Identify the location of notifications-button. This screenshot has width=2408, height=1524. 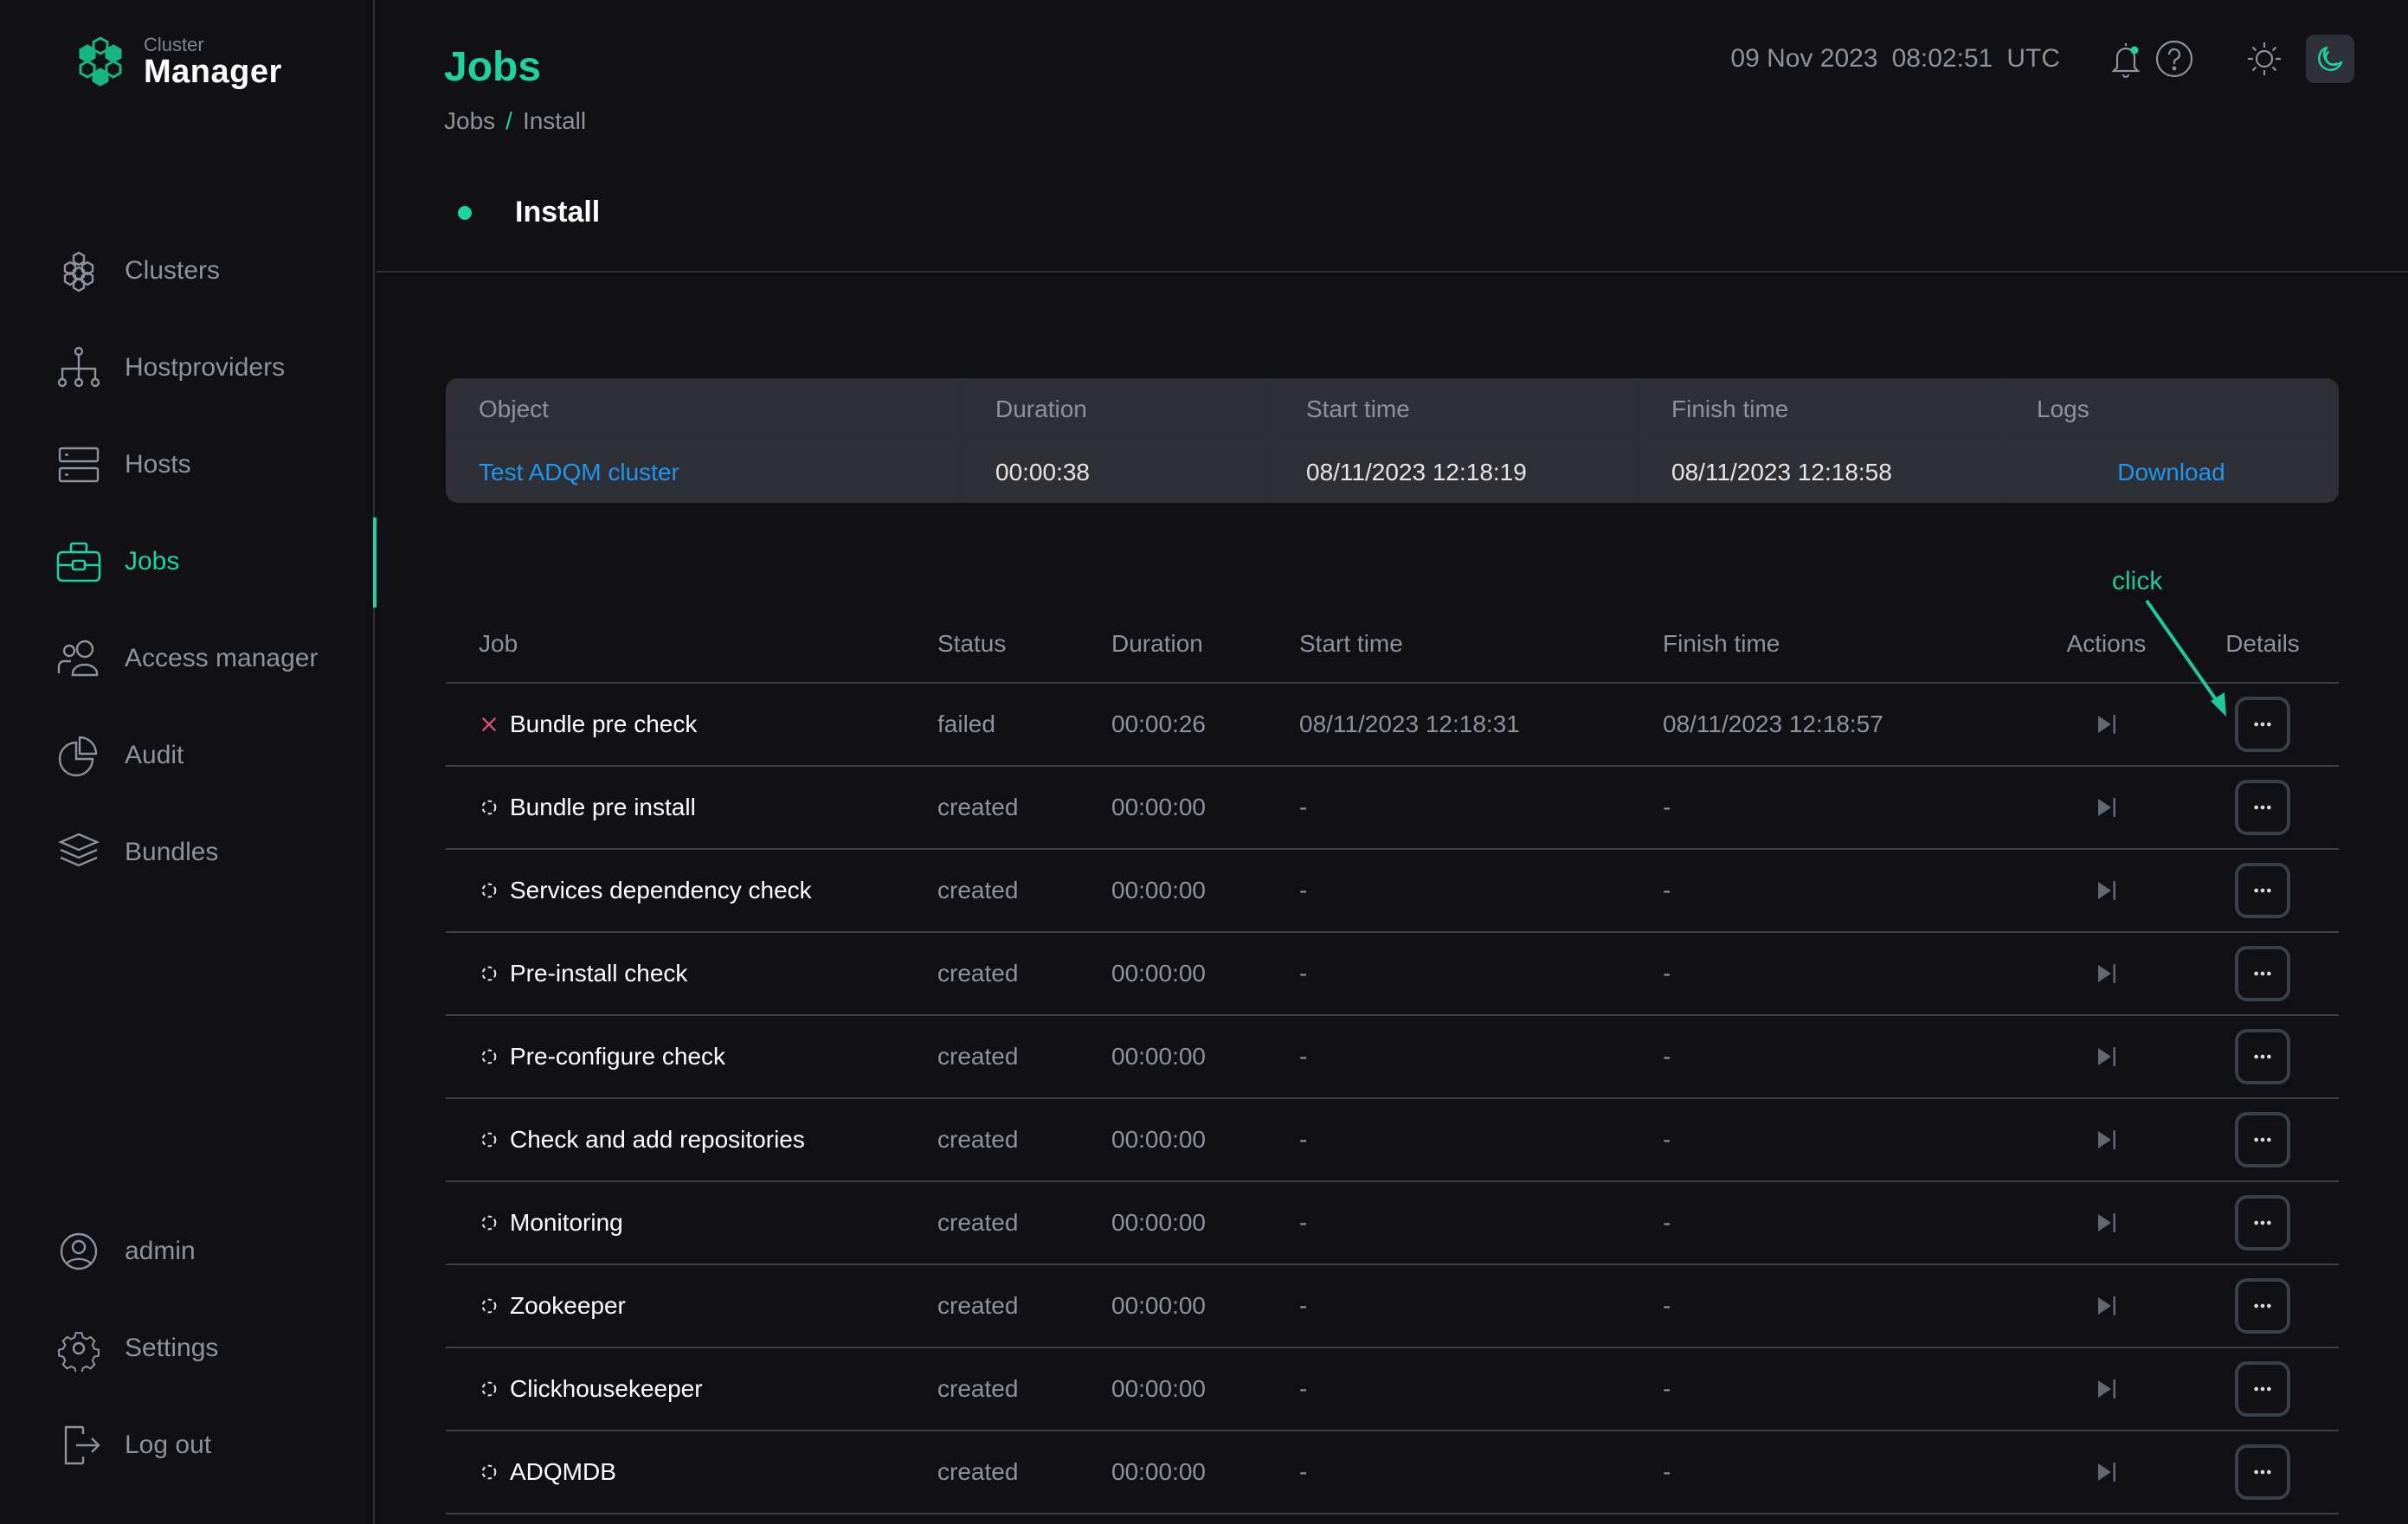
(2126, 59).